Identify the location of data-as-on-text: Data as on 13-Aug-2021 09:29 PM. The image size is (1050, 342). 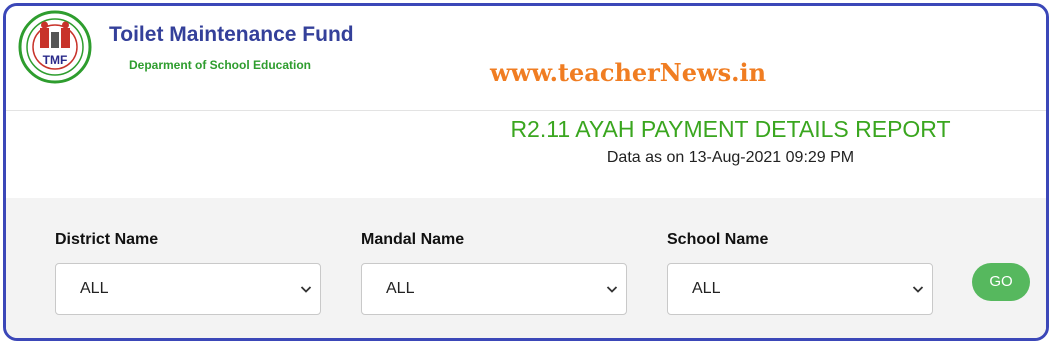
(730, 157).